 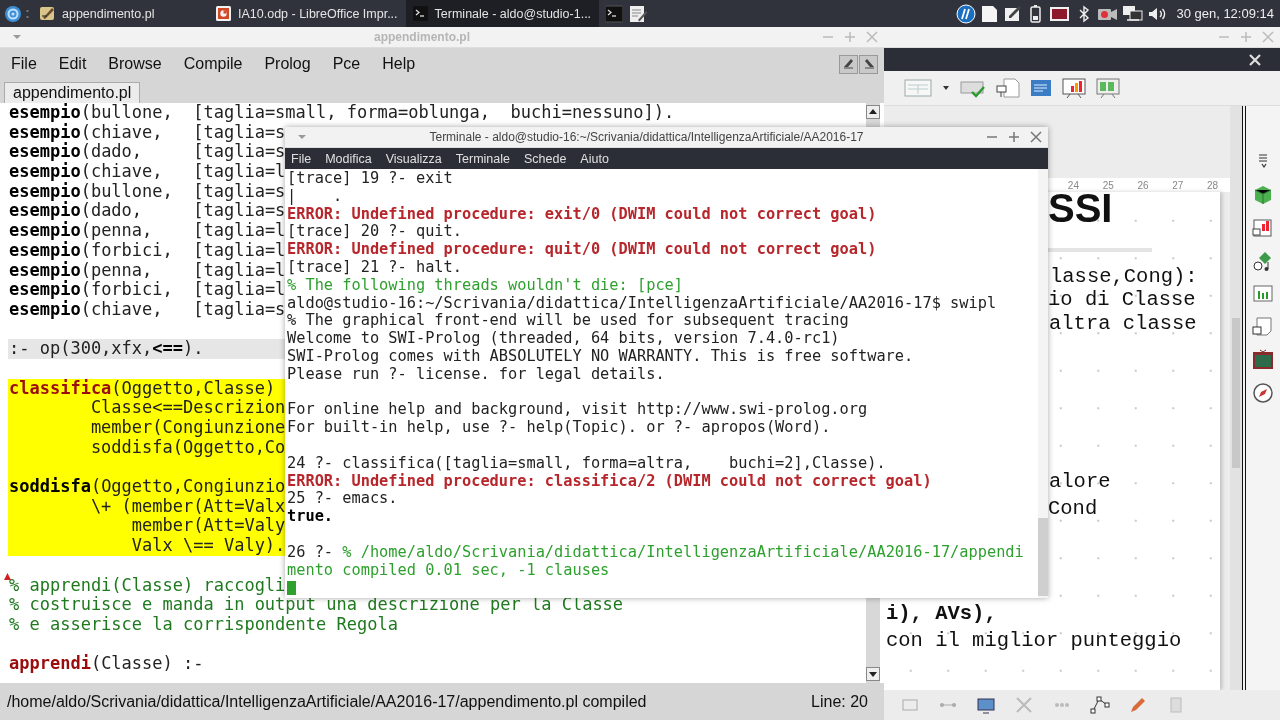 I want to click on slide-layout-icon, so click(x=1263, y=294).